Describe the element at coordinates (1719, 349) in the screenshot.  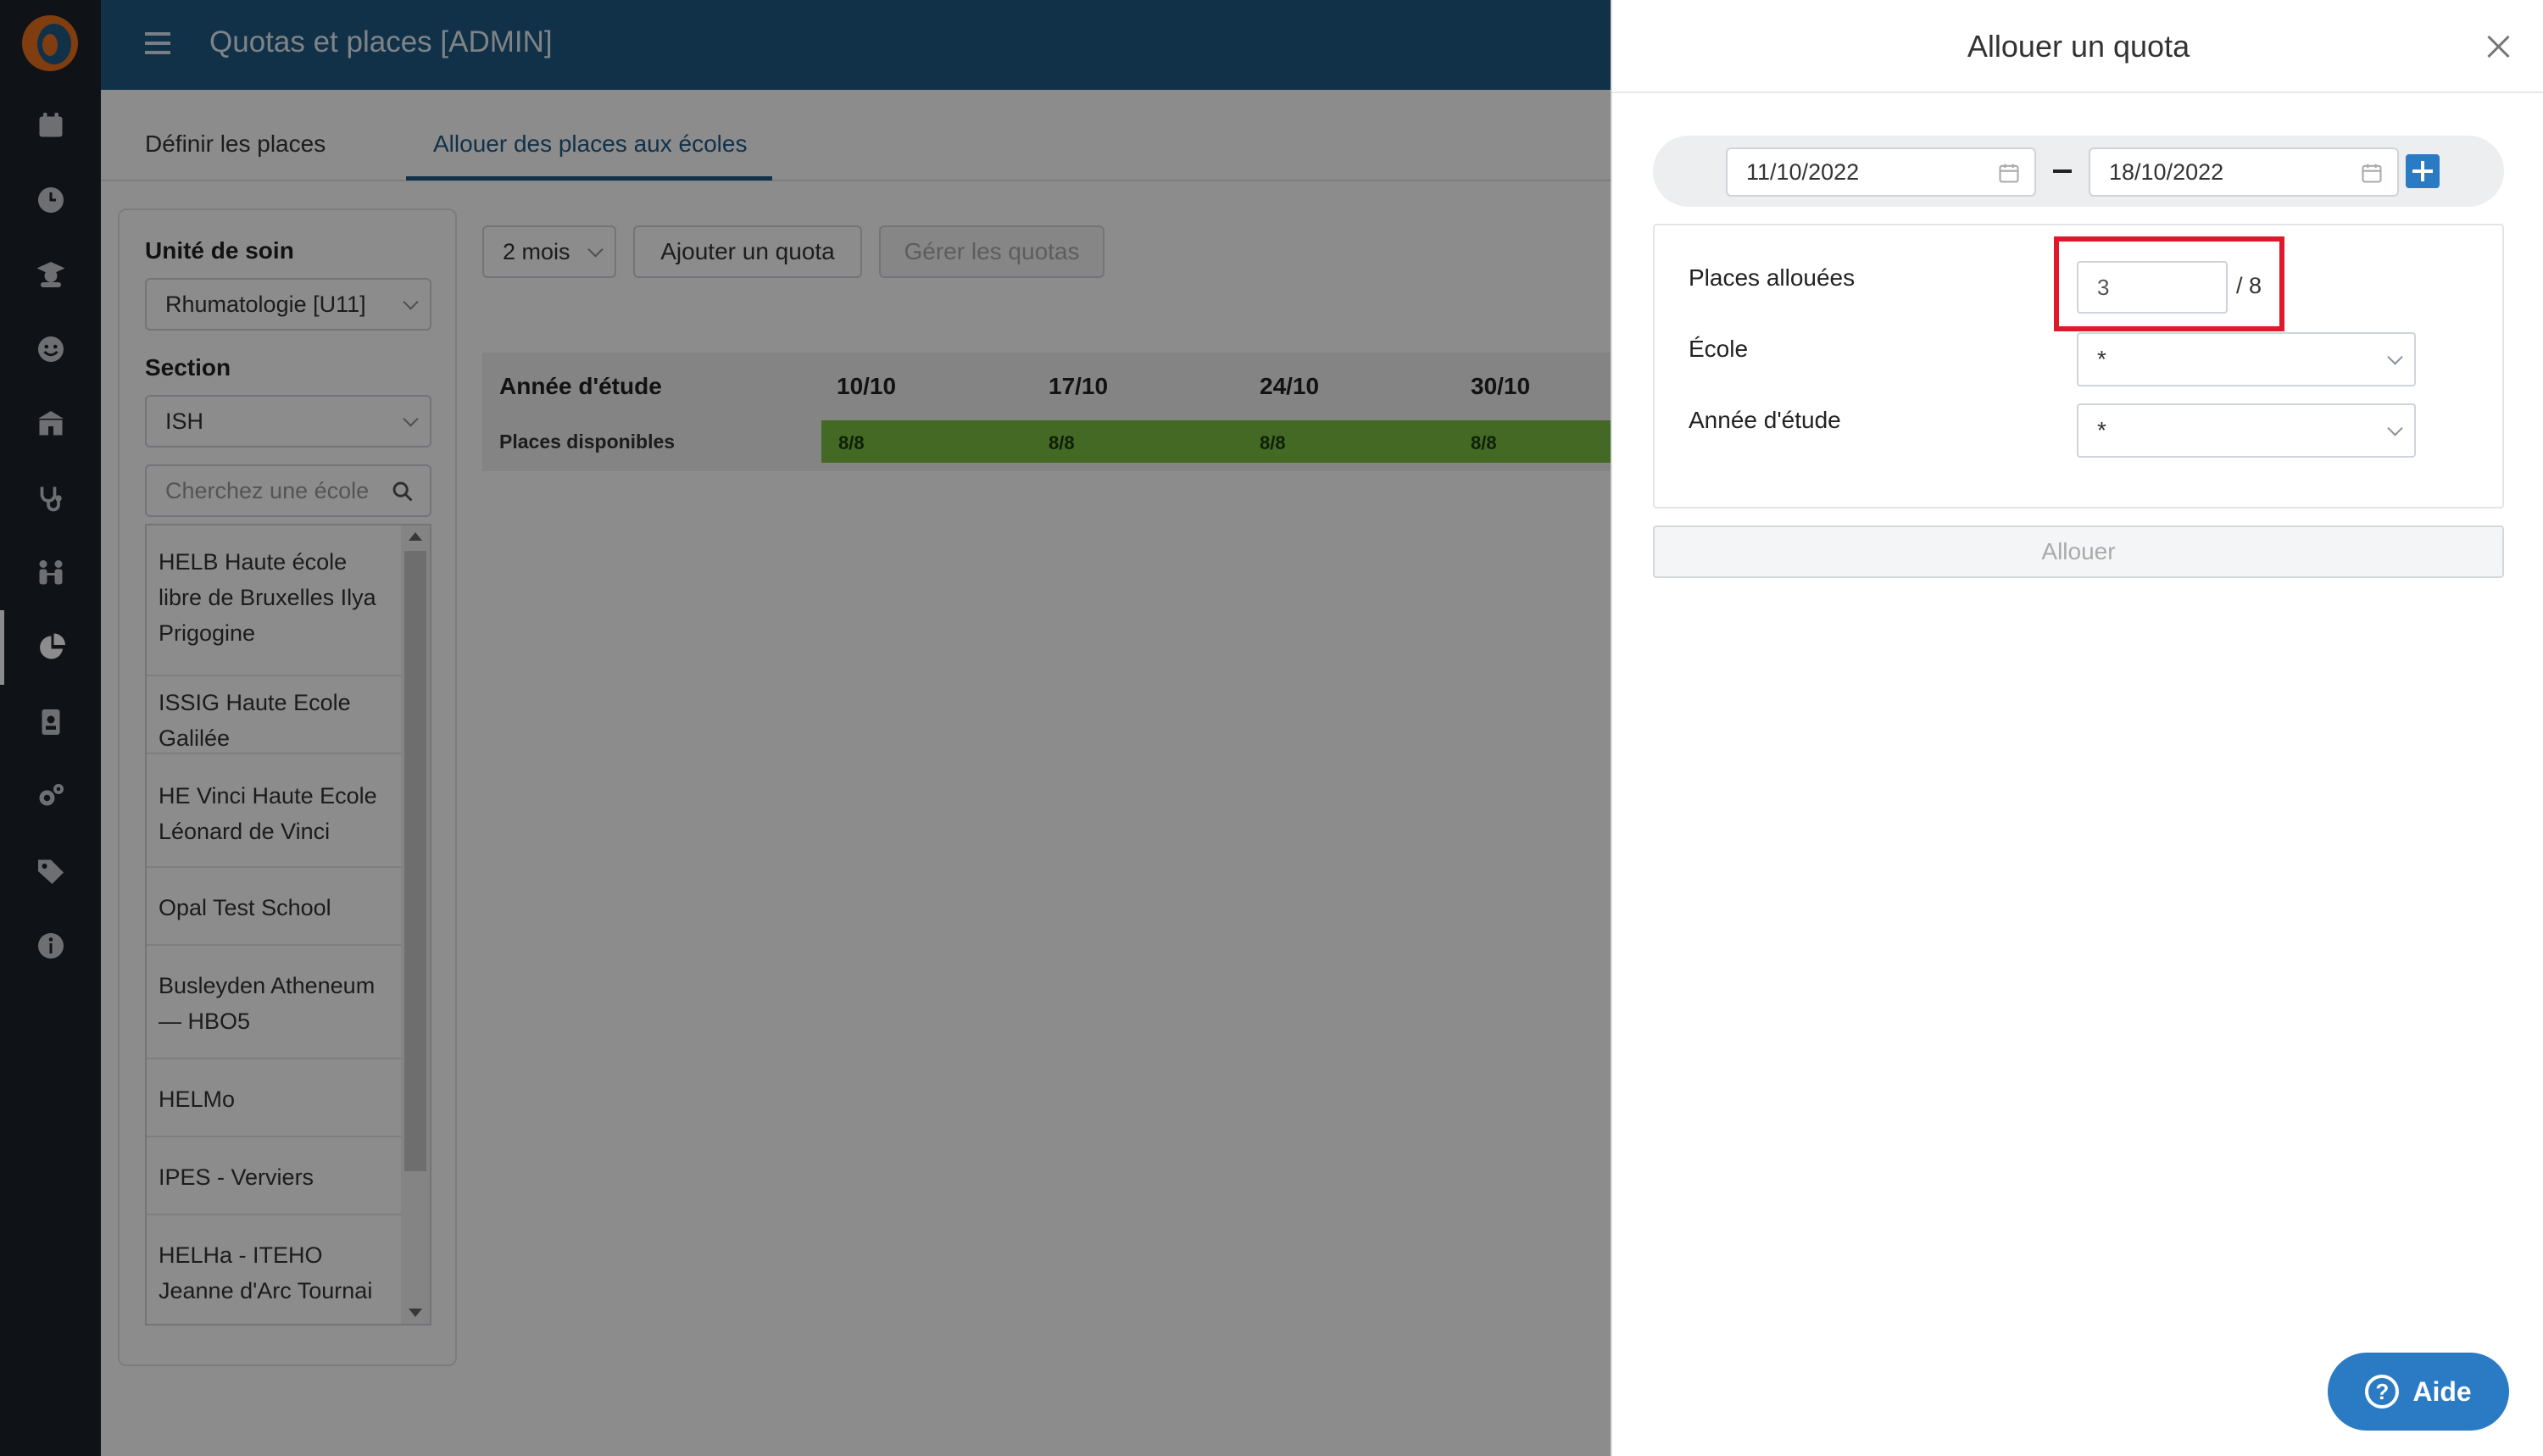
I see `school-label: École` at that location.